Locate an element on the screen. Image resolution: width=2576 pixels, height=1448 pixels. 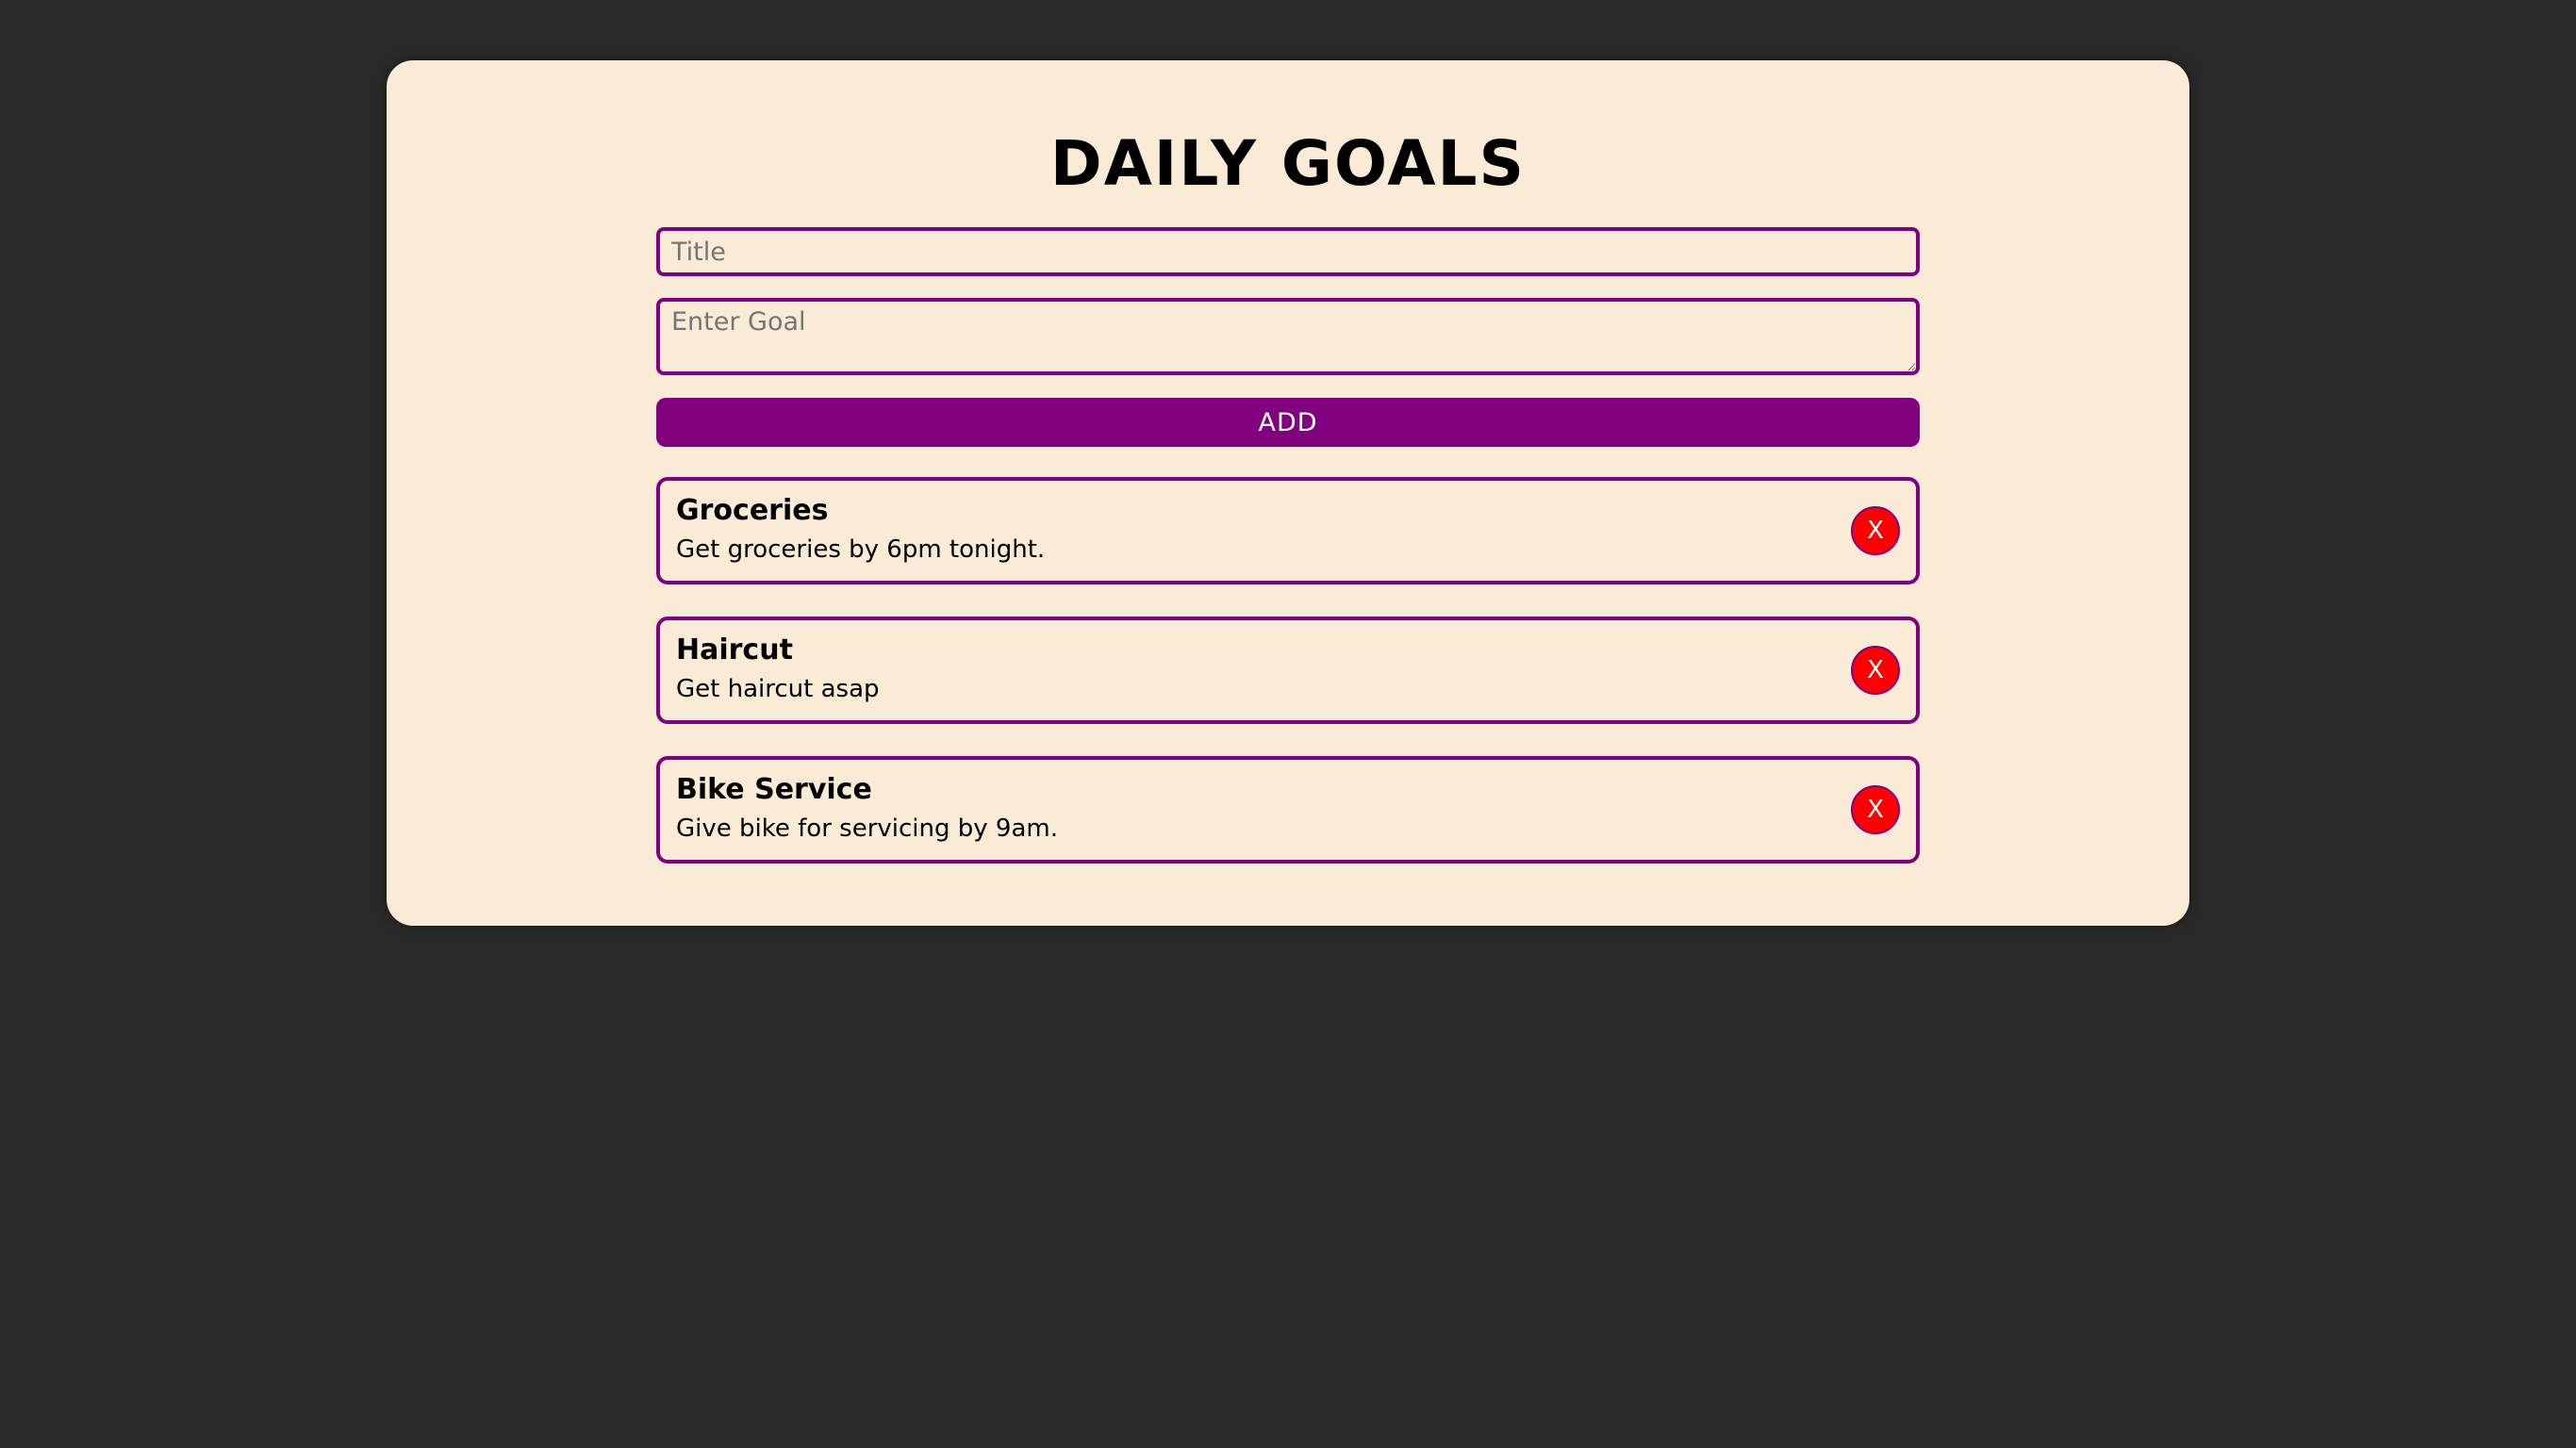
goal-description: Get groceries by 6pm tonight. is located at coordinates (861, 549).